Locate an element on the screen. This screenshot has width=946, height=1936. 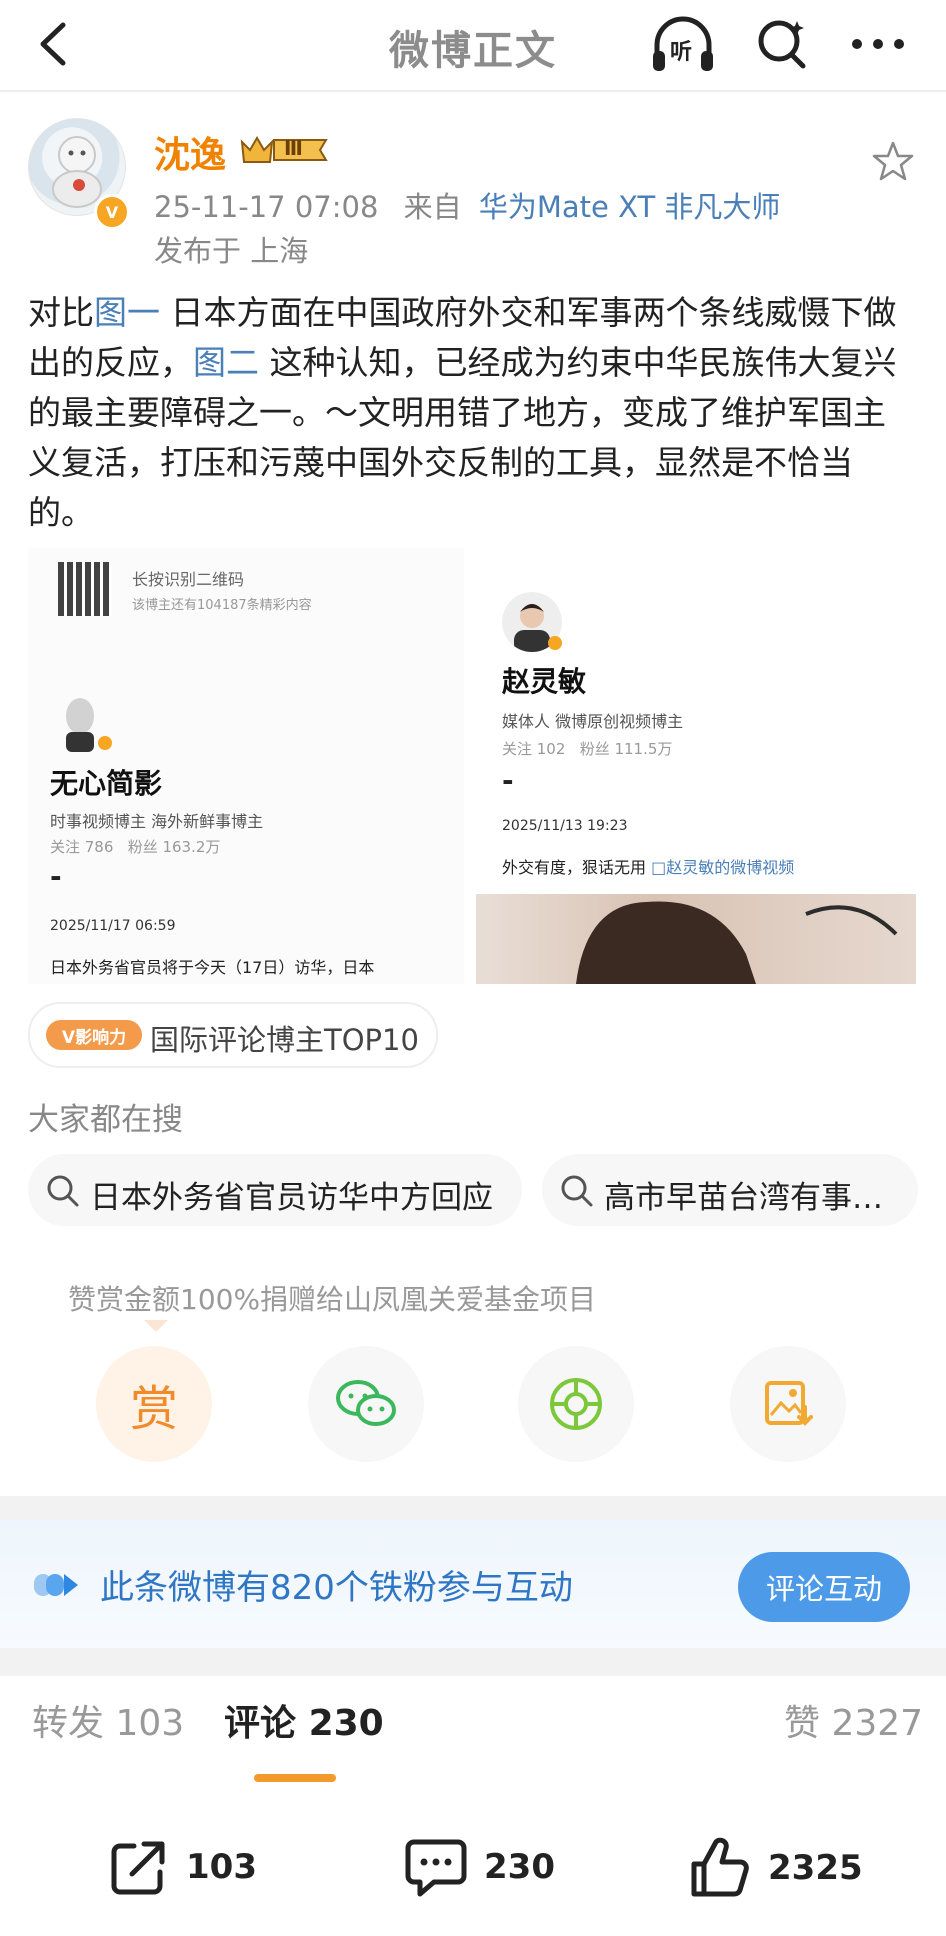
thumbs-up-icon is located at coordinates (720, 1867).